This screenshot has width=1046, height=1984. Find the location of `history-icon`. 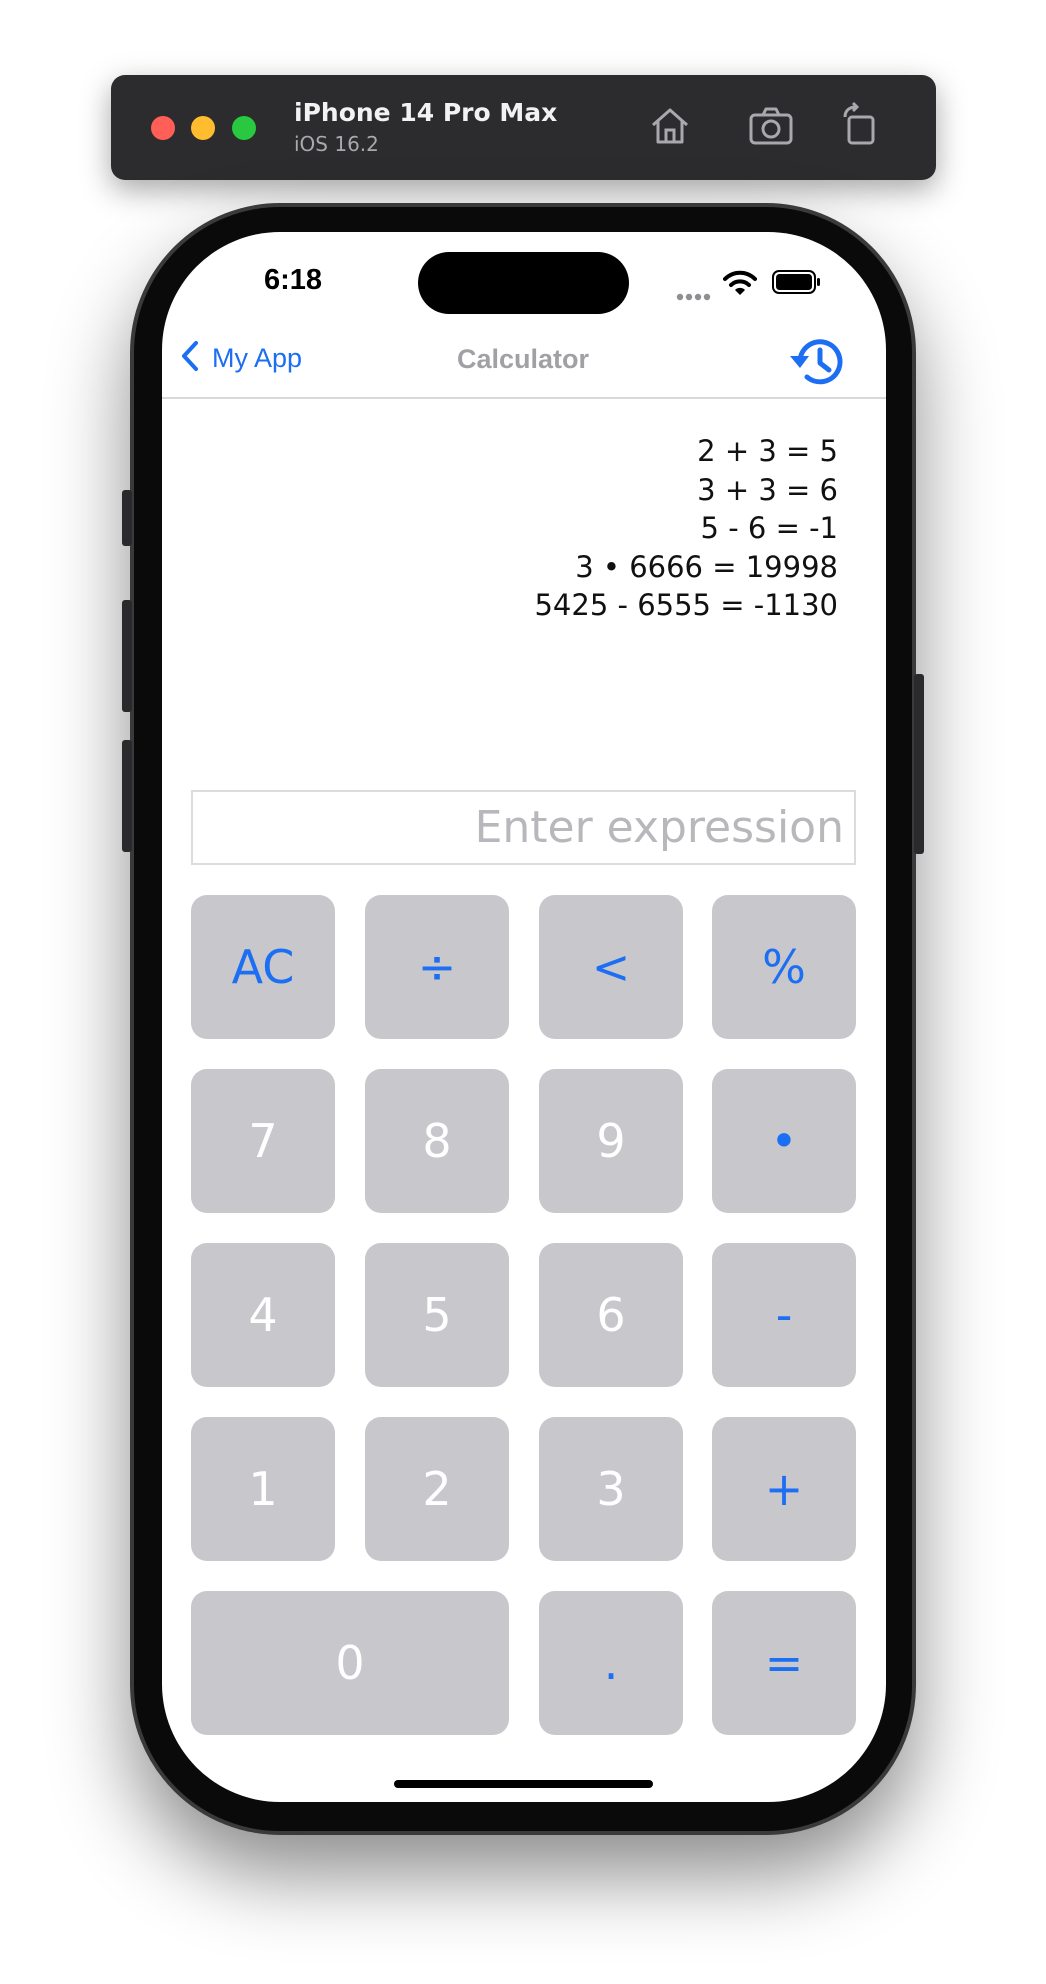

history-icon is located at coordinates (818, 364).